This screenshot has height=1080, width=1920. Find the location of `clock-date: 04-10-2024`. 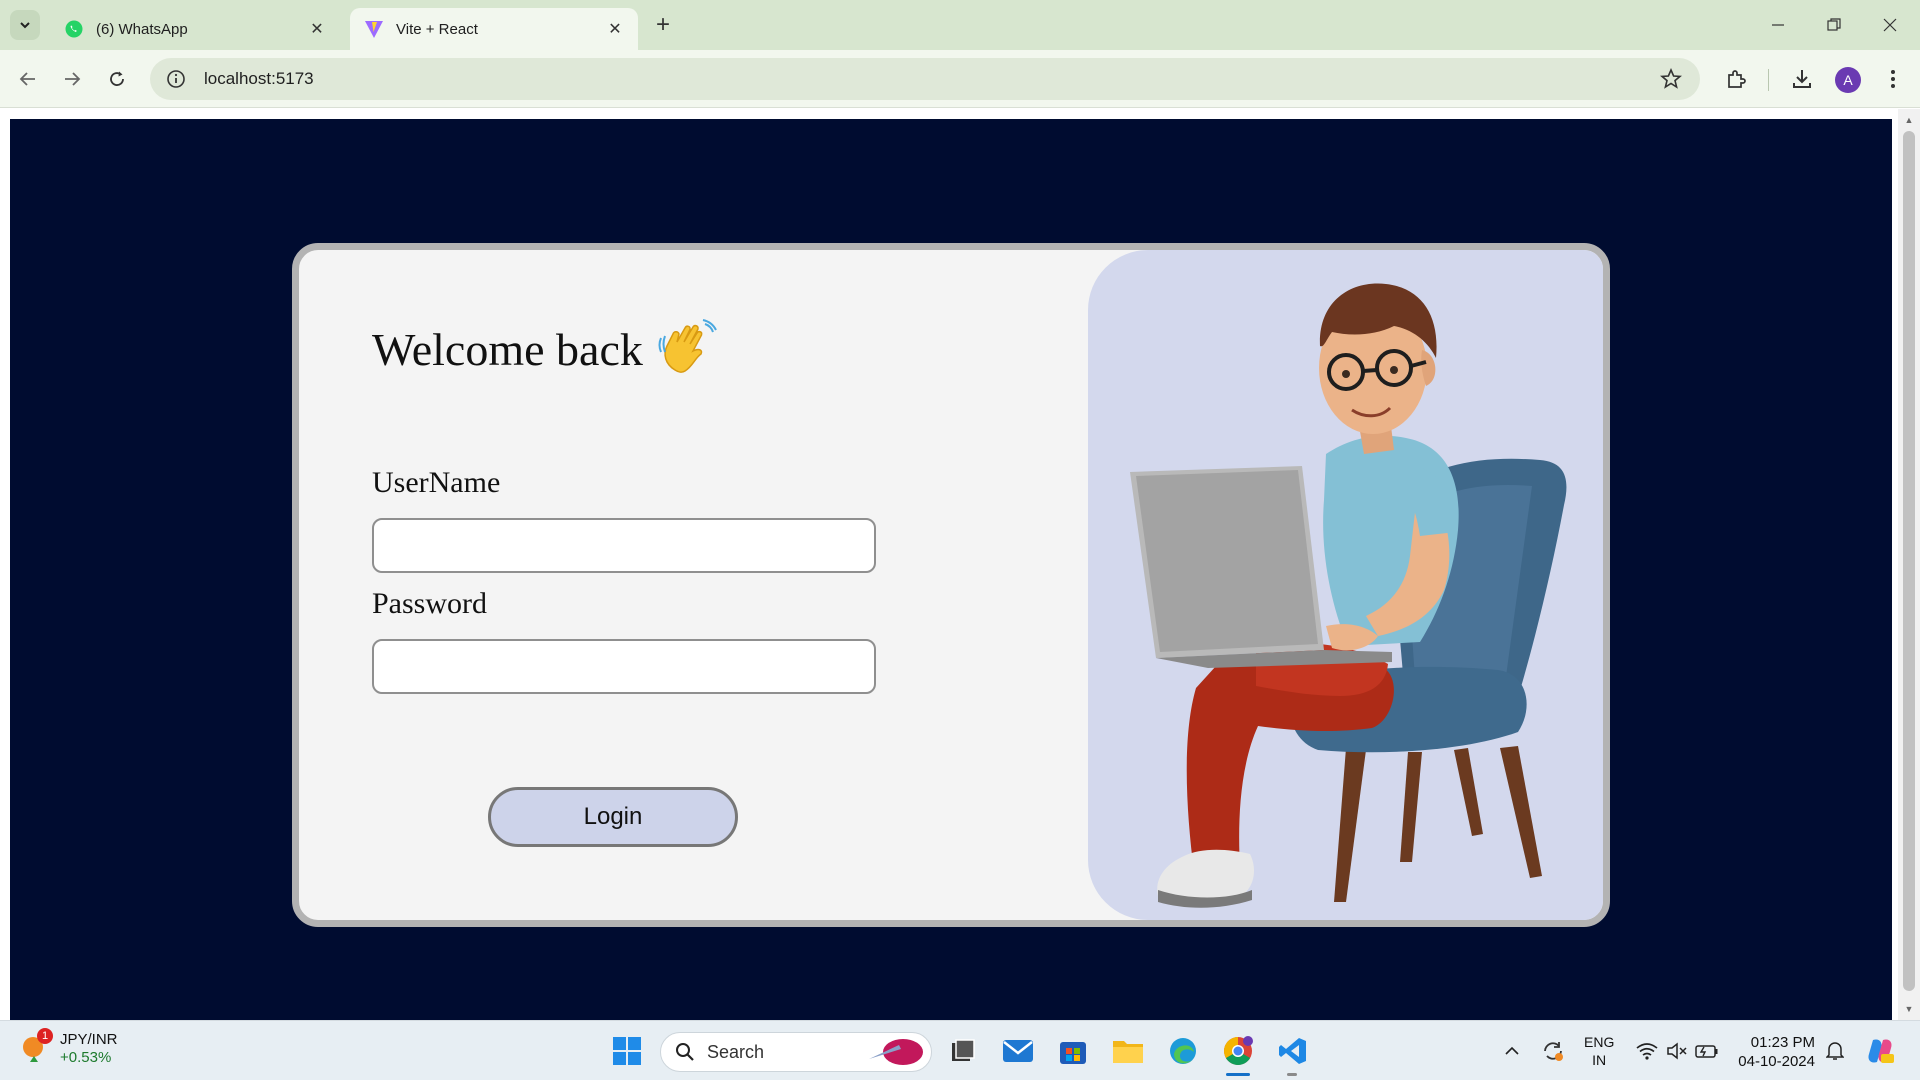

clock-date: 04-10-2024 is located at coordinates (1776, 1061).